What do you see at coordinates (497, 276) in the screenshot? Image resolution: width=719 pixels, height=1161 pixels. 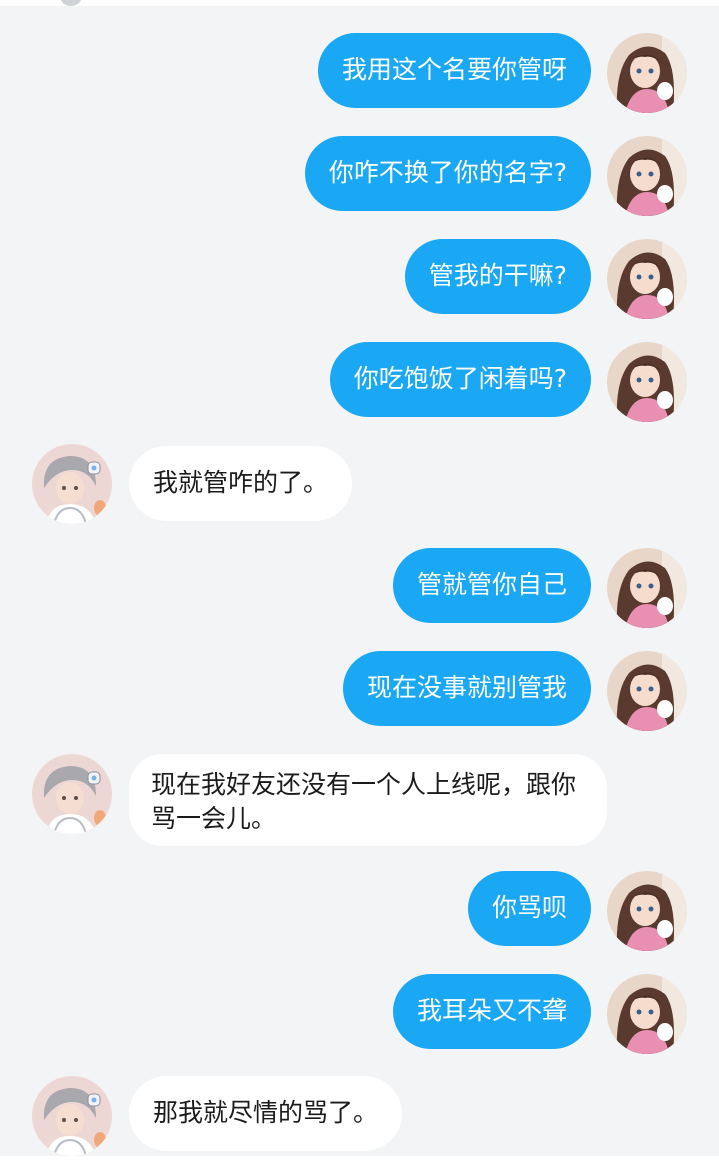 I see `sent-message-bubble: 管我的干嘛?` at bounding box center [497, 276].